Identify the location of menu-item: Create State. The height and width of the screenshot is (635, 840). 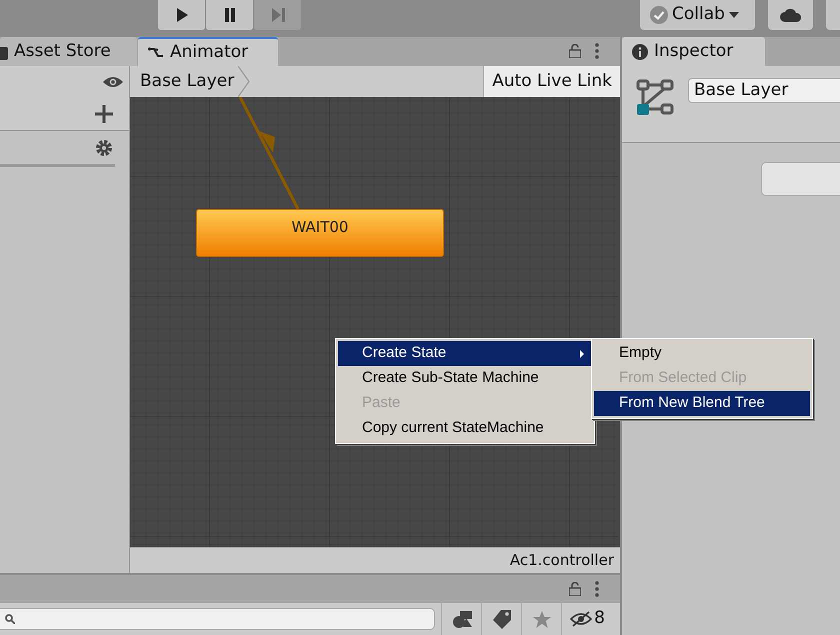
(465, 353).